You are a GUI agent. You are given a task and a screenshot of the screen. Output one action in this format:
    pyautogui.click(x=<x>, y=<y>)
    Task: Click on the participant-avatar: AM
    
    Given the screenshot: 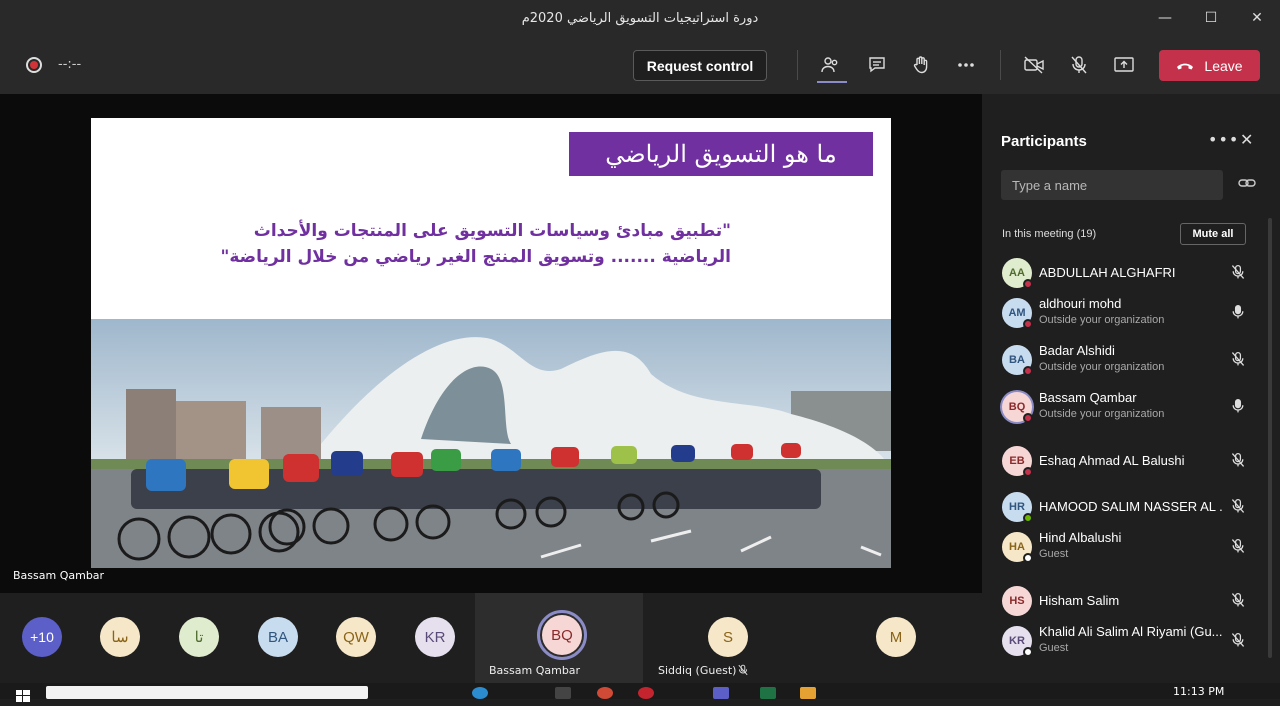 What is the action you would take?
    pyautogui.click(x=1017, y=313)
    